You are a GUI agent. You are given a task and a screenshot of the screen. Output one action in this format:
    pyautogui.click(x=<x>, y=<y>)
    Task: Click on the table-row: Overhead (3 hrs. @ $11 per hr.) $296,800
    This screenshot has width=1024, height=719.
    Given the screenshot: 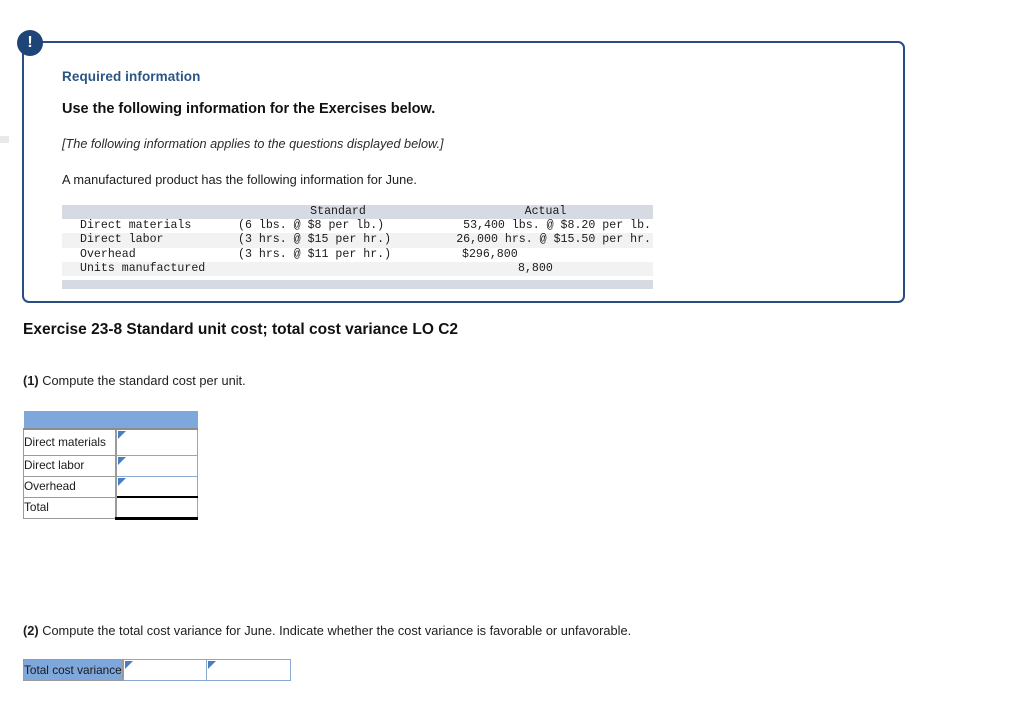 What is the action you would take?
    pyautogui.click(x=357, y=254)
    